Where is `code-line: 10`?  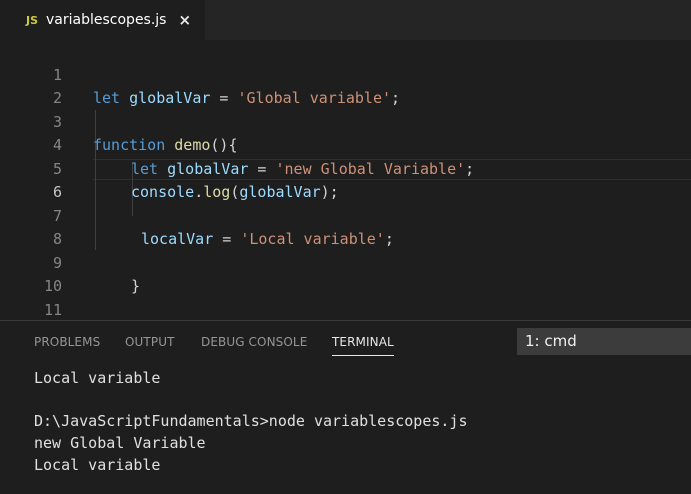
code-line: 10 is located at coordinates (345, 273).